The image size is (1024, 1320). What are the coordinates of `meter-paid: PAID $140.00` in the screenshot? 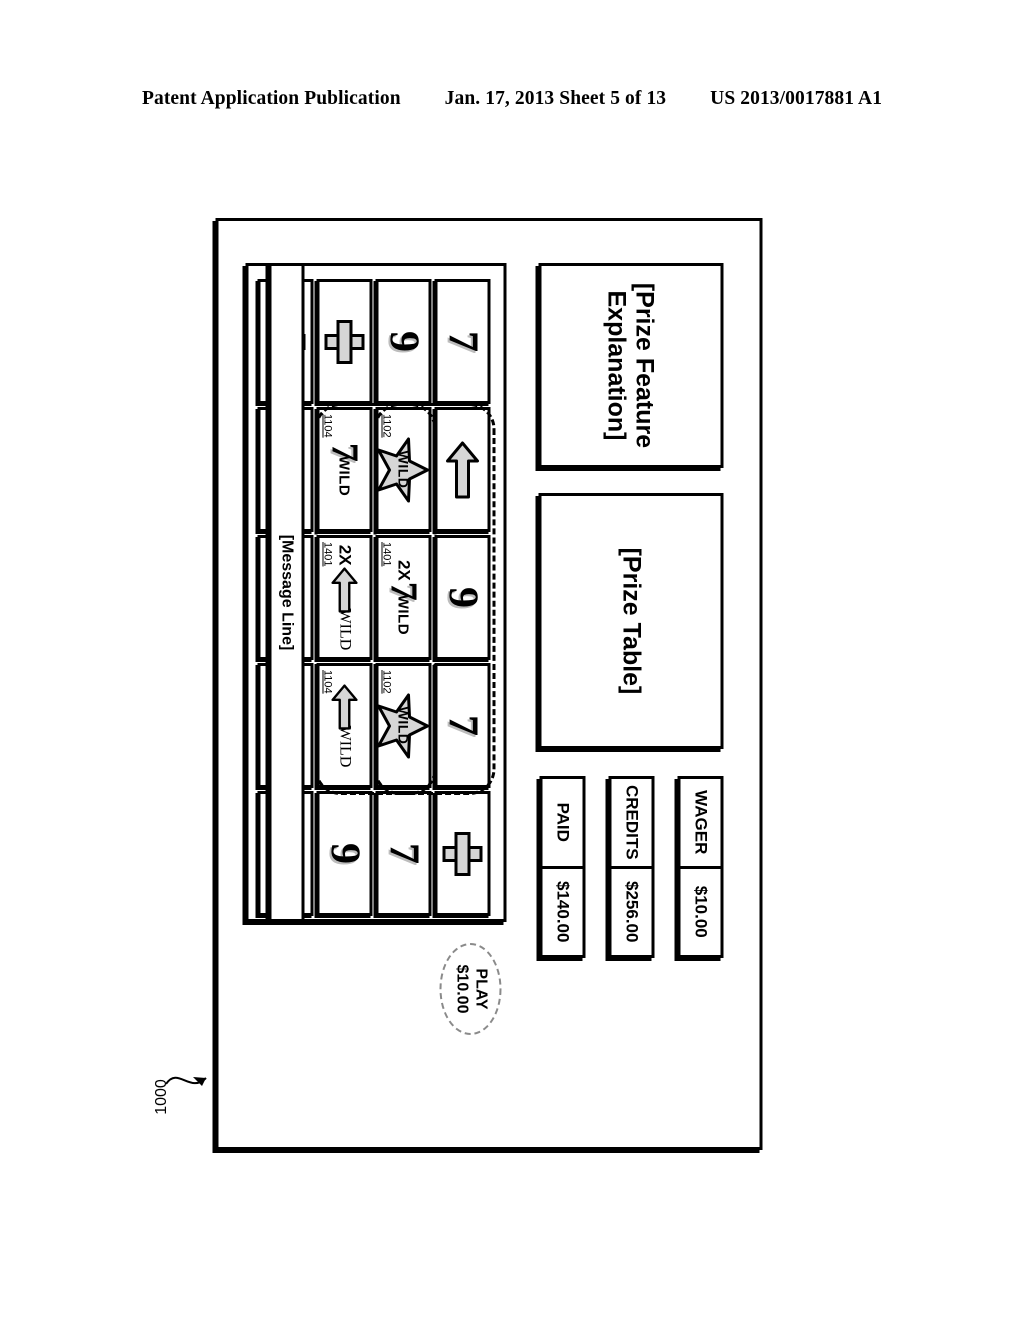 It's located at (562, 867).